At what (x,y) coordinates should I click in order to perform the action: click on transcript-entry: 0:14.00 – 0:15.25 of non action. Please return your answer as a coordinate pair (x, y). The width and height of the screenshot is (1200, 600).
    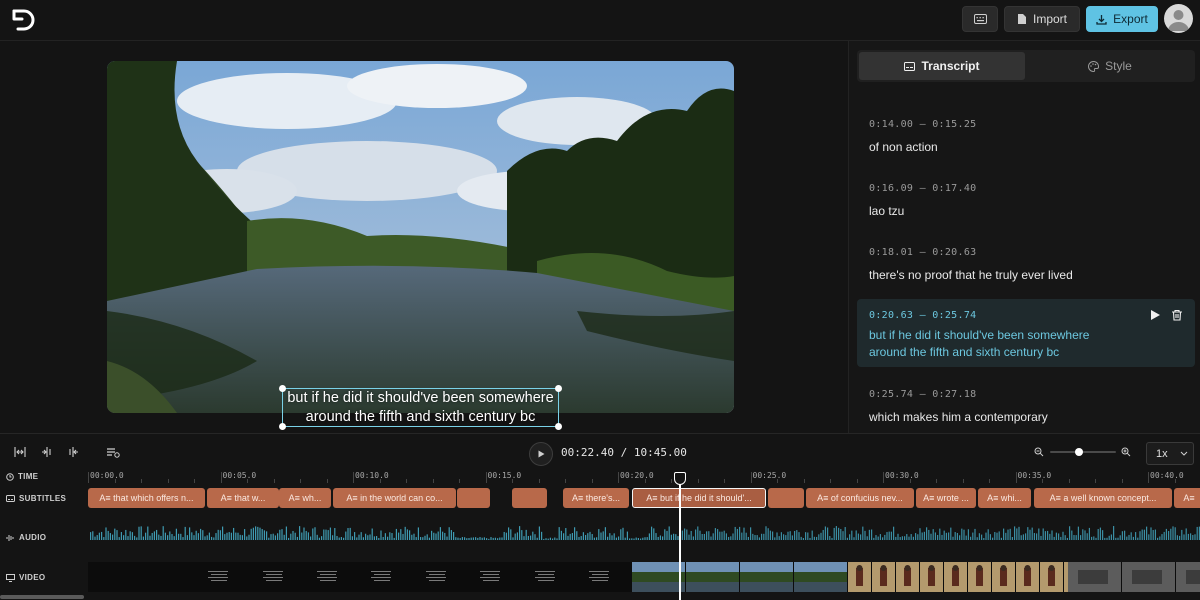
    Looking at the image, I should click on (1026, 137).